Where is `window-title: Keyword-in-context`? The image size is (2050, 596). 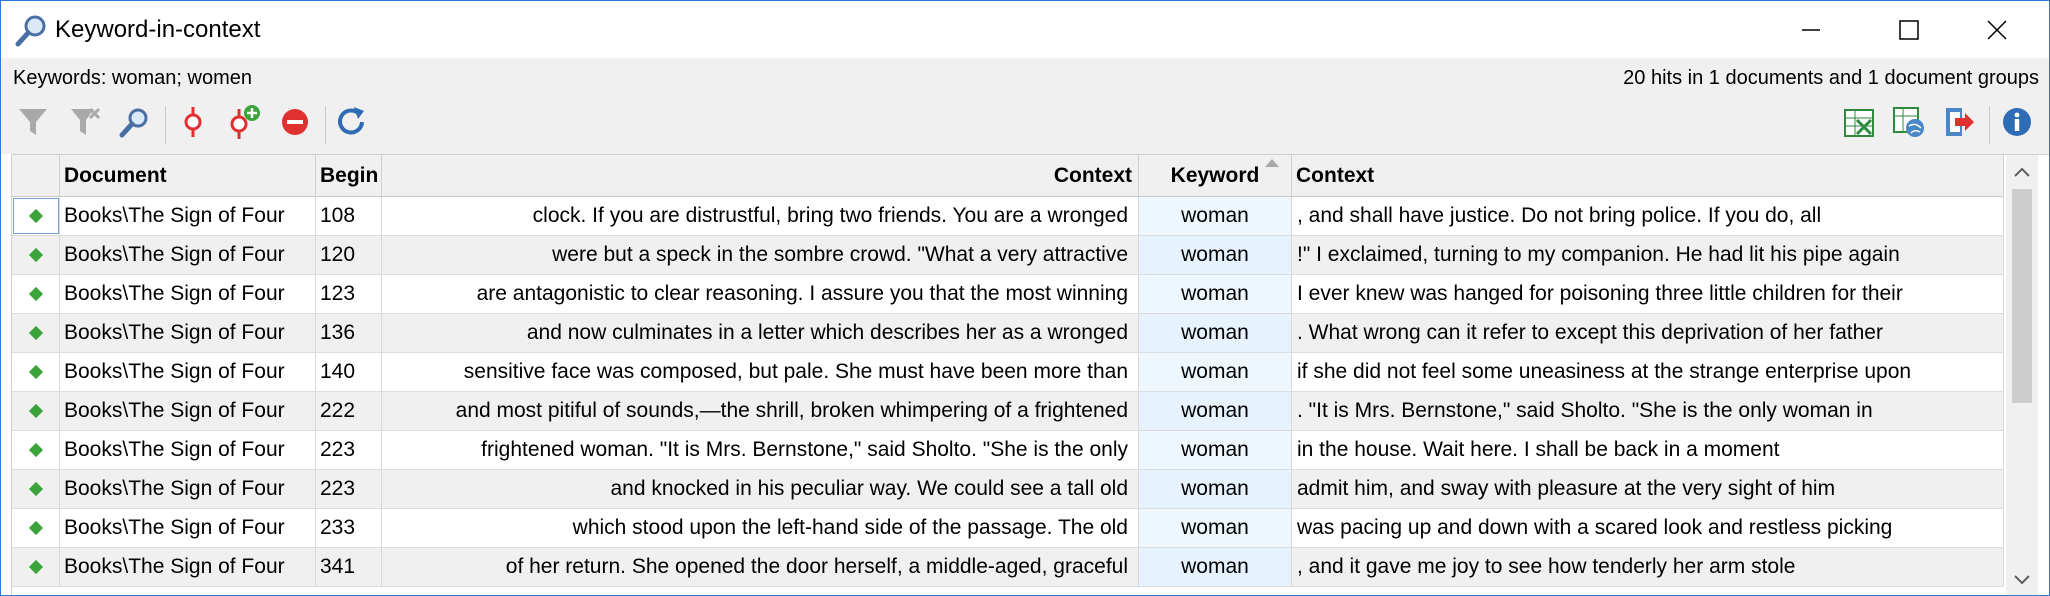 window-title: Keyword-in-context is located at coordinates (158, 29).